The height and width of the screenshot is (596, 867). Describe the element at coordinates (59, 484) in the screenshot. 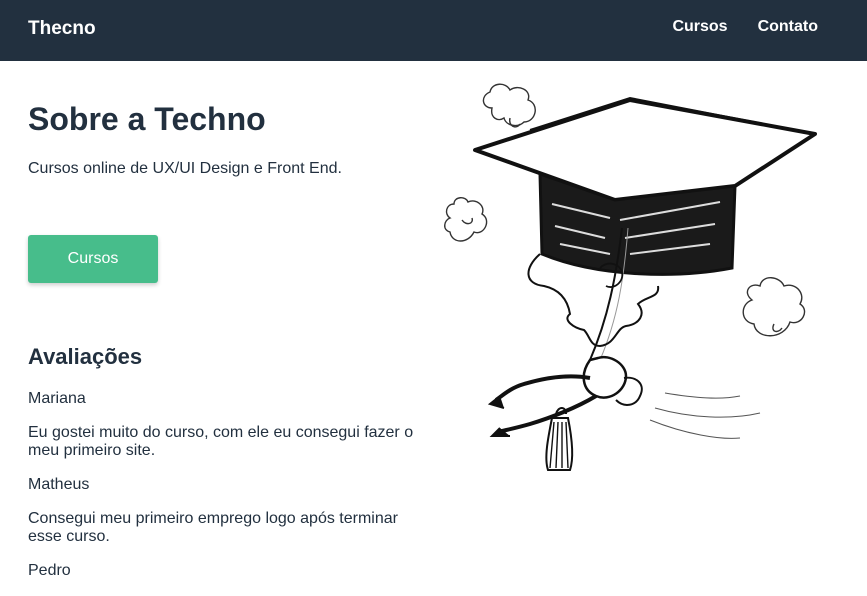

I see `review-author: Matheus` at that location.